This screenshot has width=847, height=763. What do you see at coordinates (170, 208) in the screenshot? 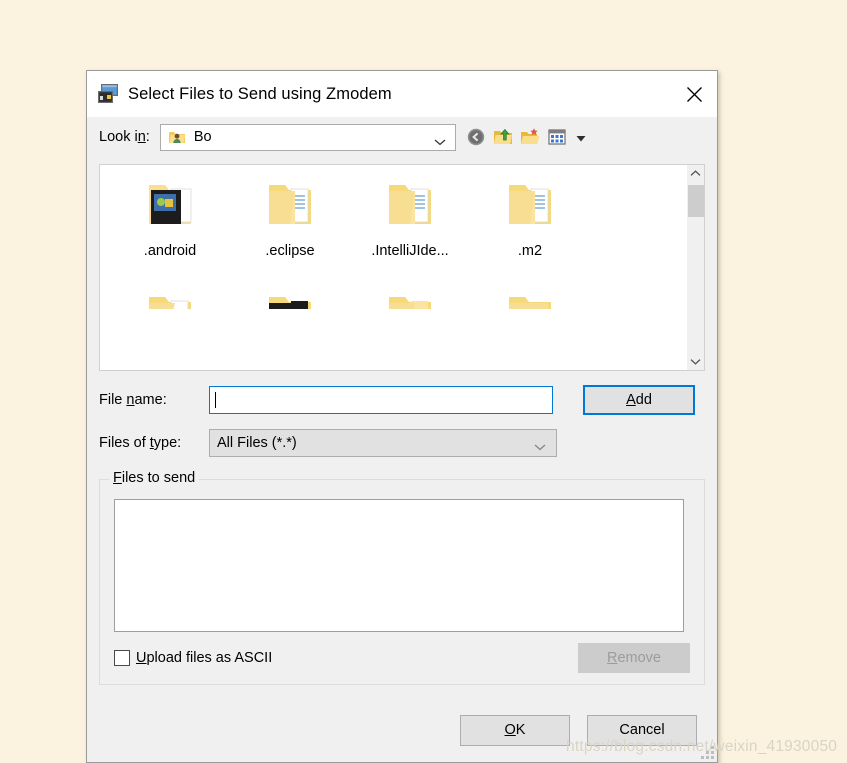
I see `folder-android-icon` at bounding box center [170, 208].